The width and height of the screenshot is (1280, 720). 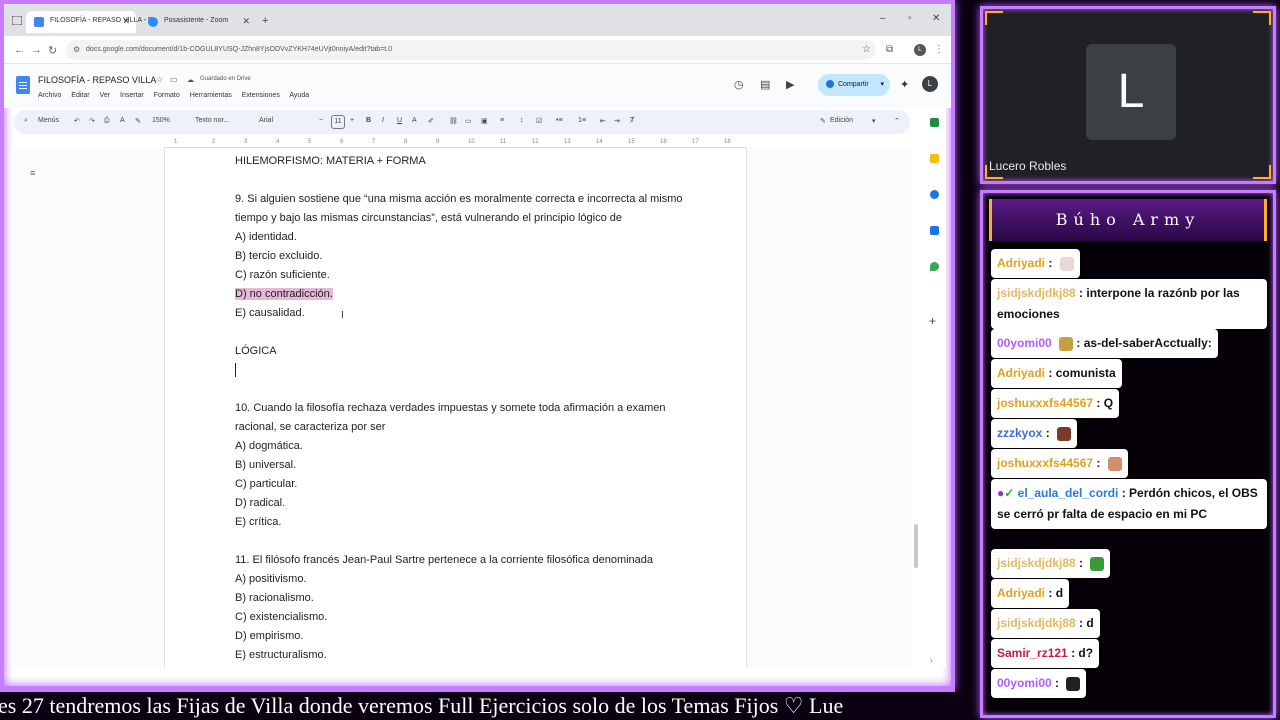 What do you see at coordinates (567, 142) in the screenshot?
I see `ruler-mark: 13` at bounding box center [567, 142].